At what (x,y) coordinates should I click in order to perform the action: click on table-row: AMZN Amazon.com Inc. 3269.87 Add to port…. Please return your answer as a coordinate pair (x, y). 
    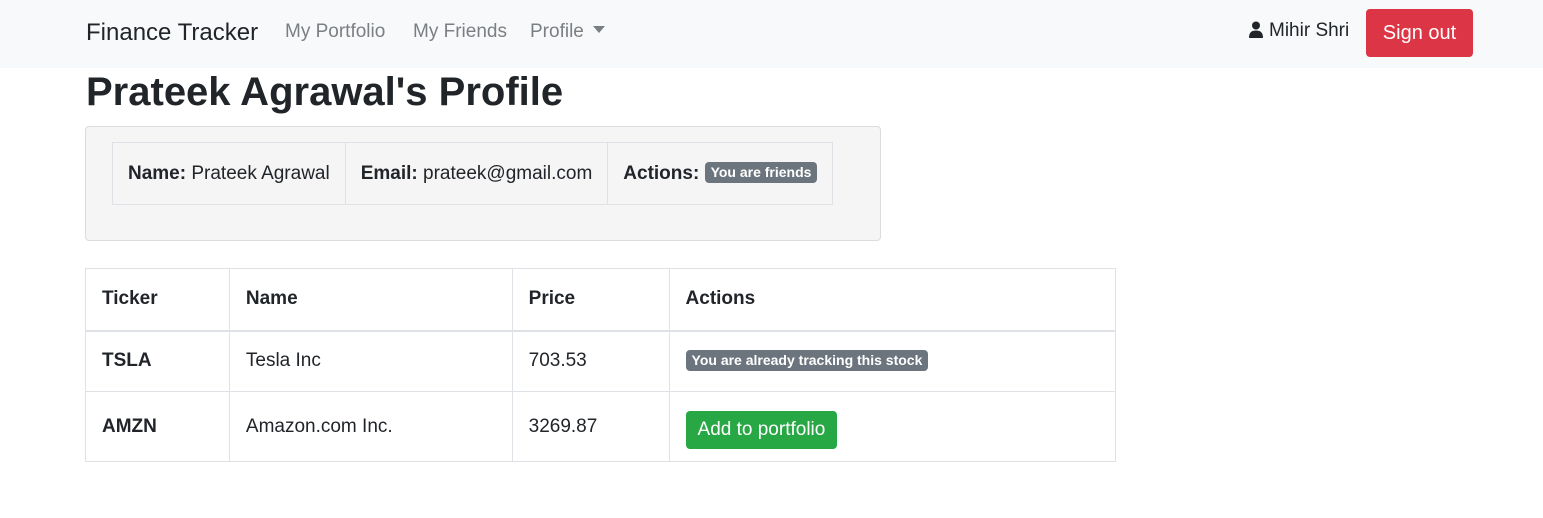
    Looking at the image, I should click on (601, 426).